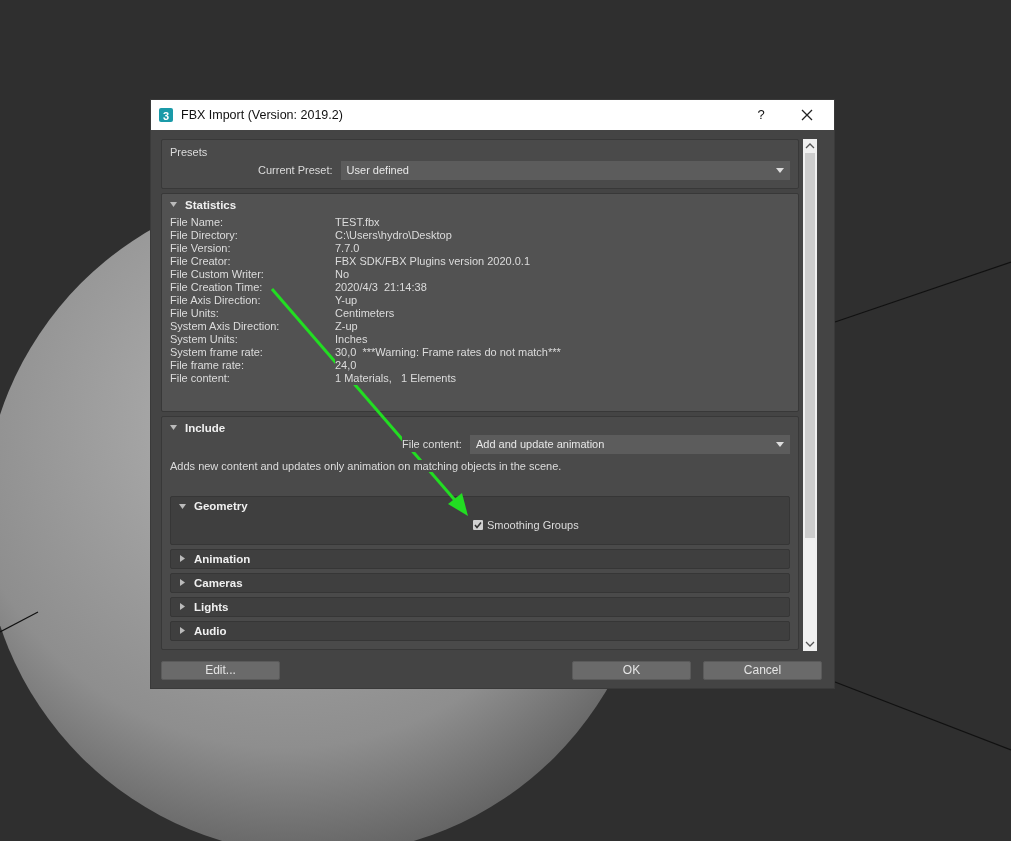 The height and width of the screenshot is (841, 1011). Describe the element at coordinates (448, 352) in the screenshot. I see `stat-value: 30,0 ***Warning: Frame rates do not match***` at that location.